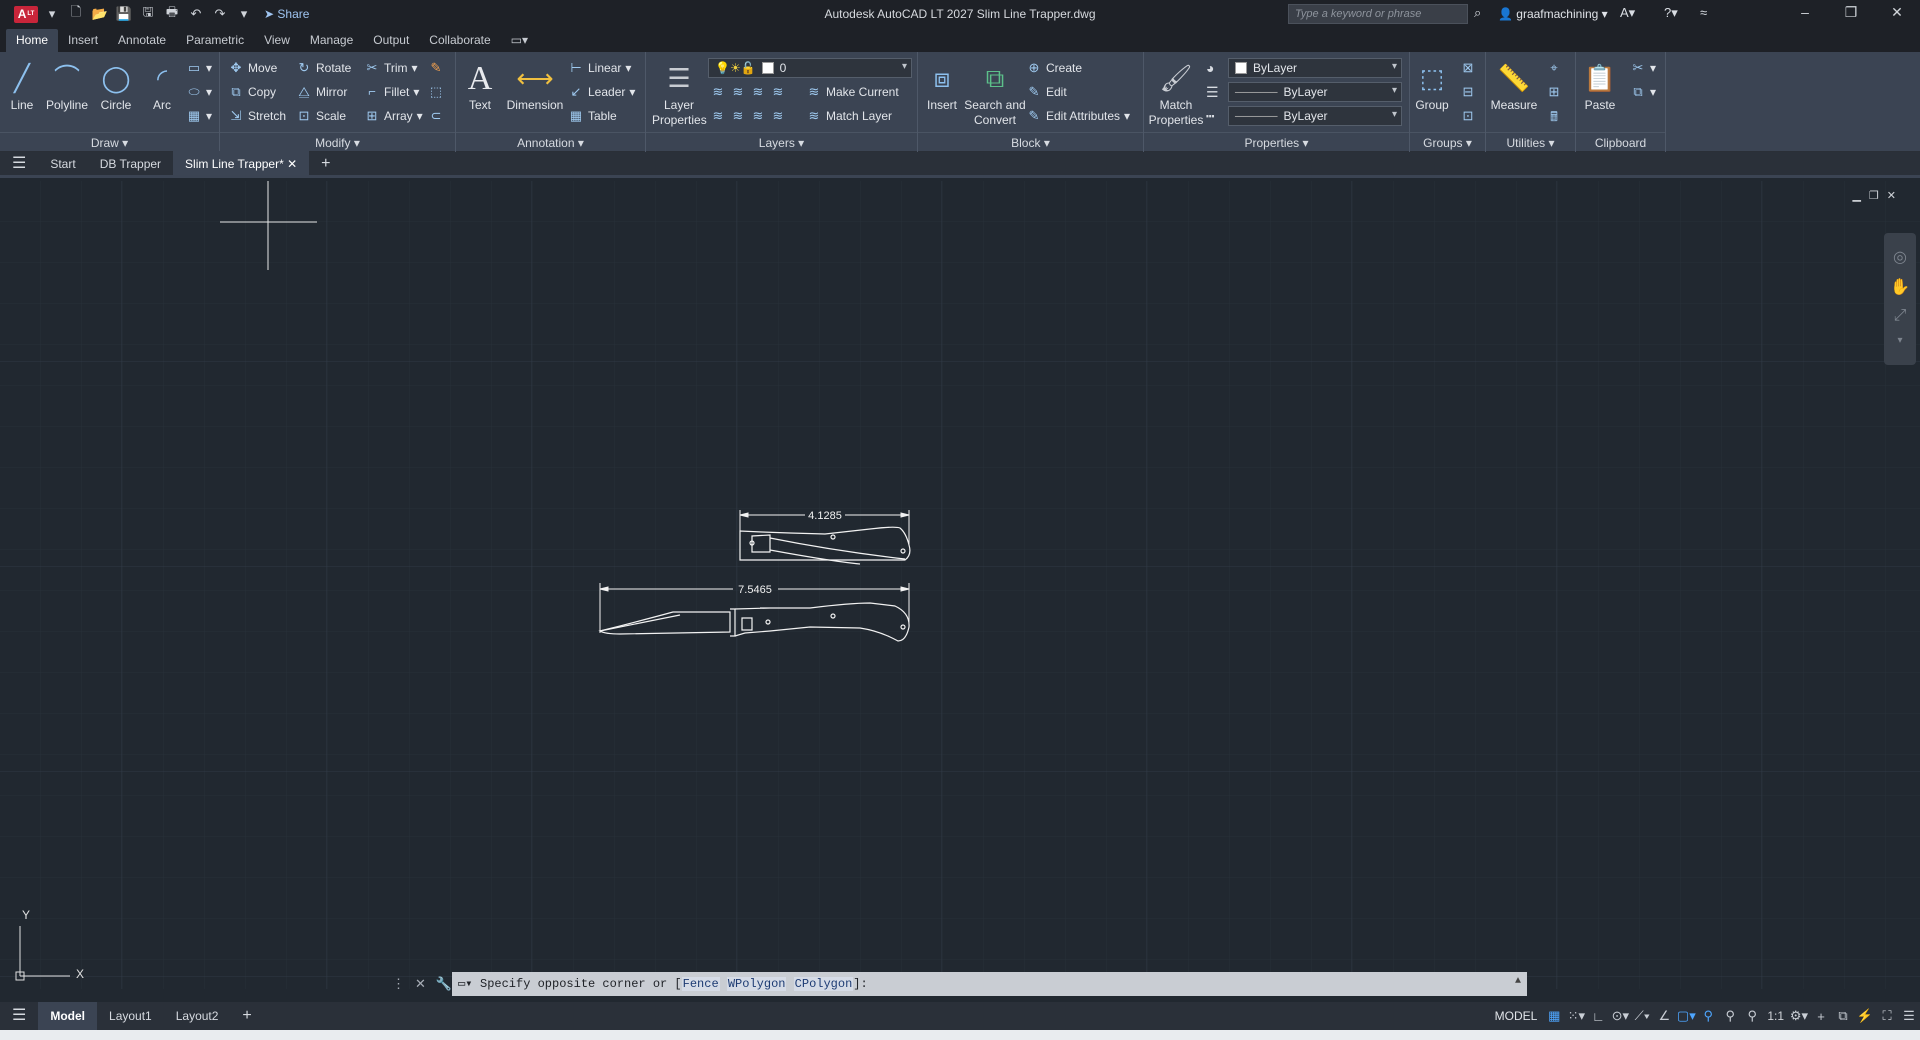 The image size is (1920, 1040). I want to click on hatch-button: ▦ ▾, so click(199, 116).